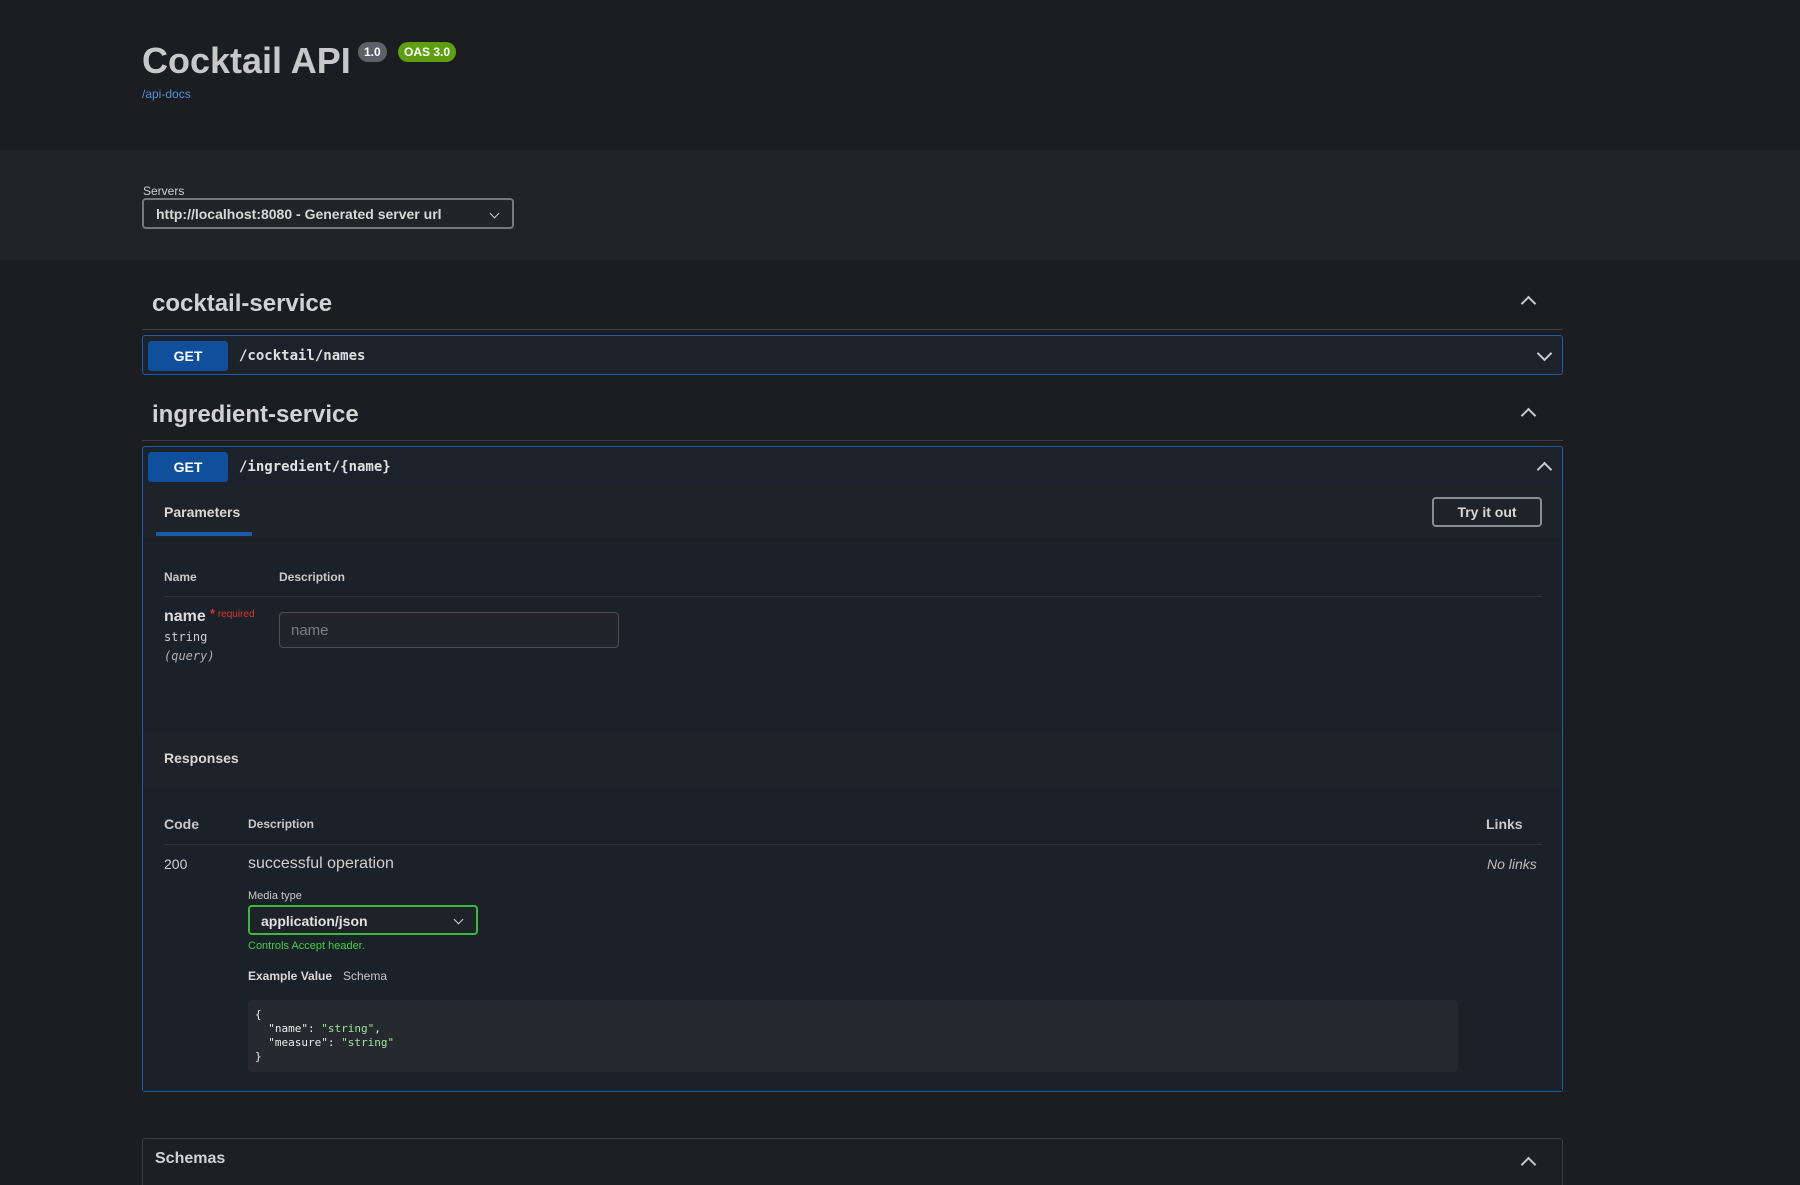 This screenshot has height=1185, width=1800. Describe the element at coordinates (258, 1056) in the screenshot. I see `code-line: }` at that location.